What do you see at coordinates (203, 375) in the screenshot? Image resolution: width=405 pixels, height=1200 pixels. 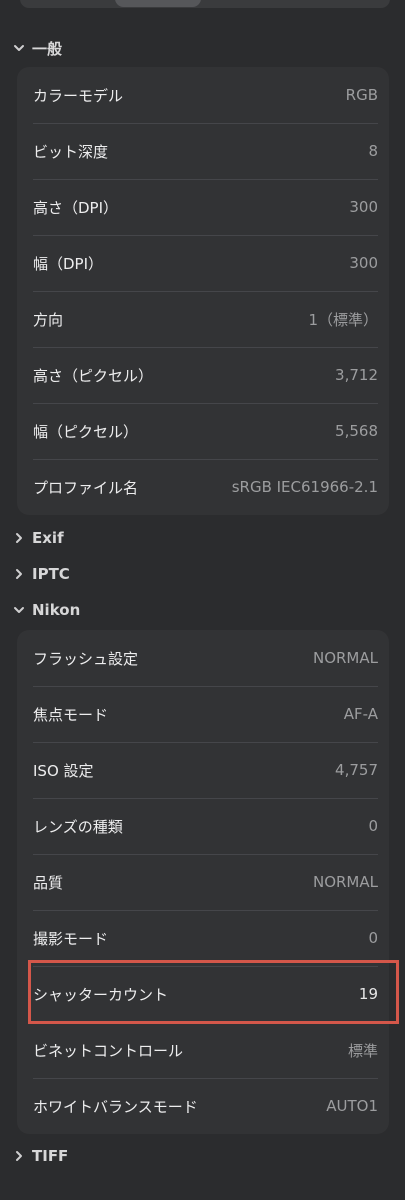 I see `table-row: 高さ（ピクセル） 3,712` at bounding box center [203, 375].